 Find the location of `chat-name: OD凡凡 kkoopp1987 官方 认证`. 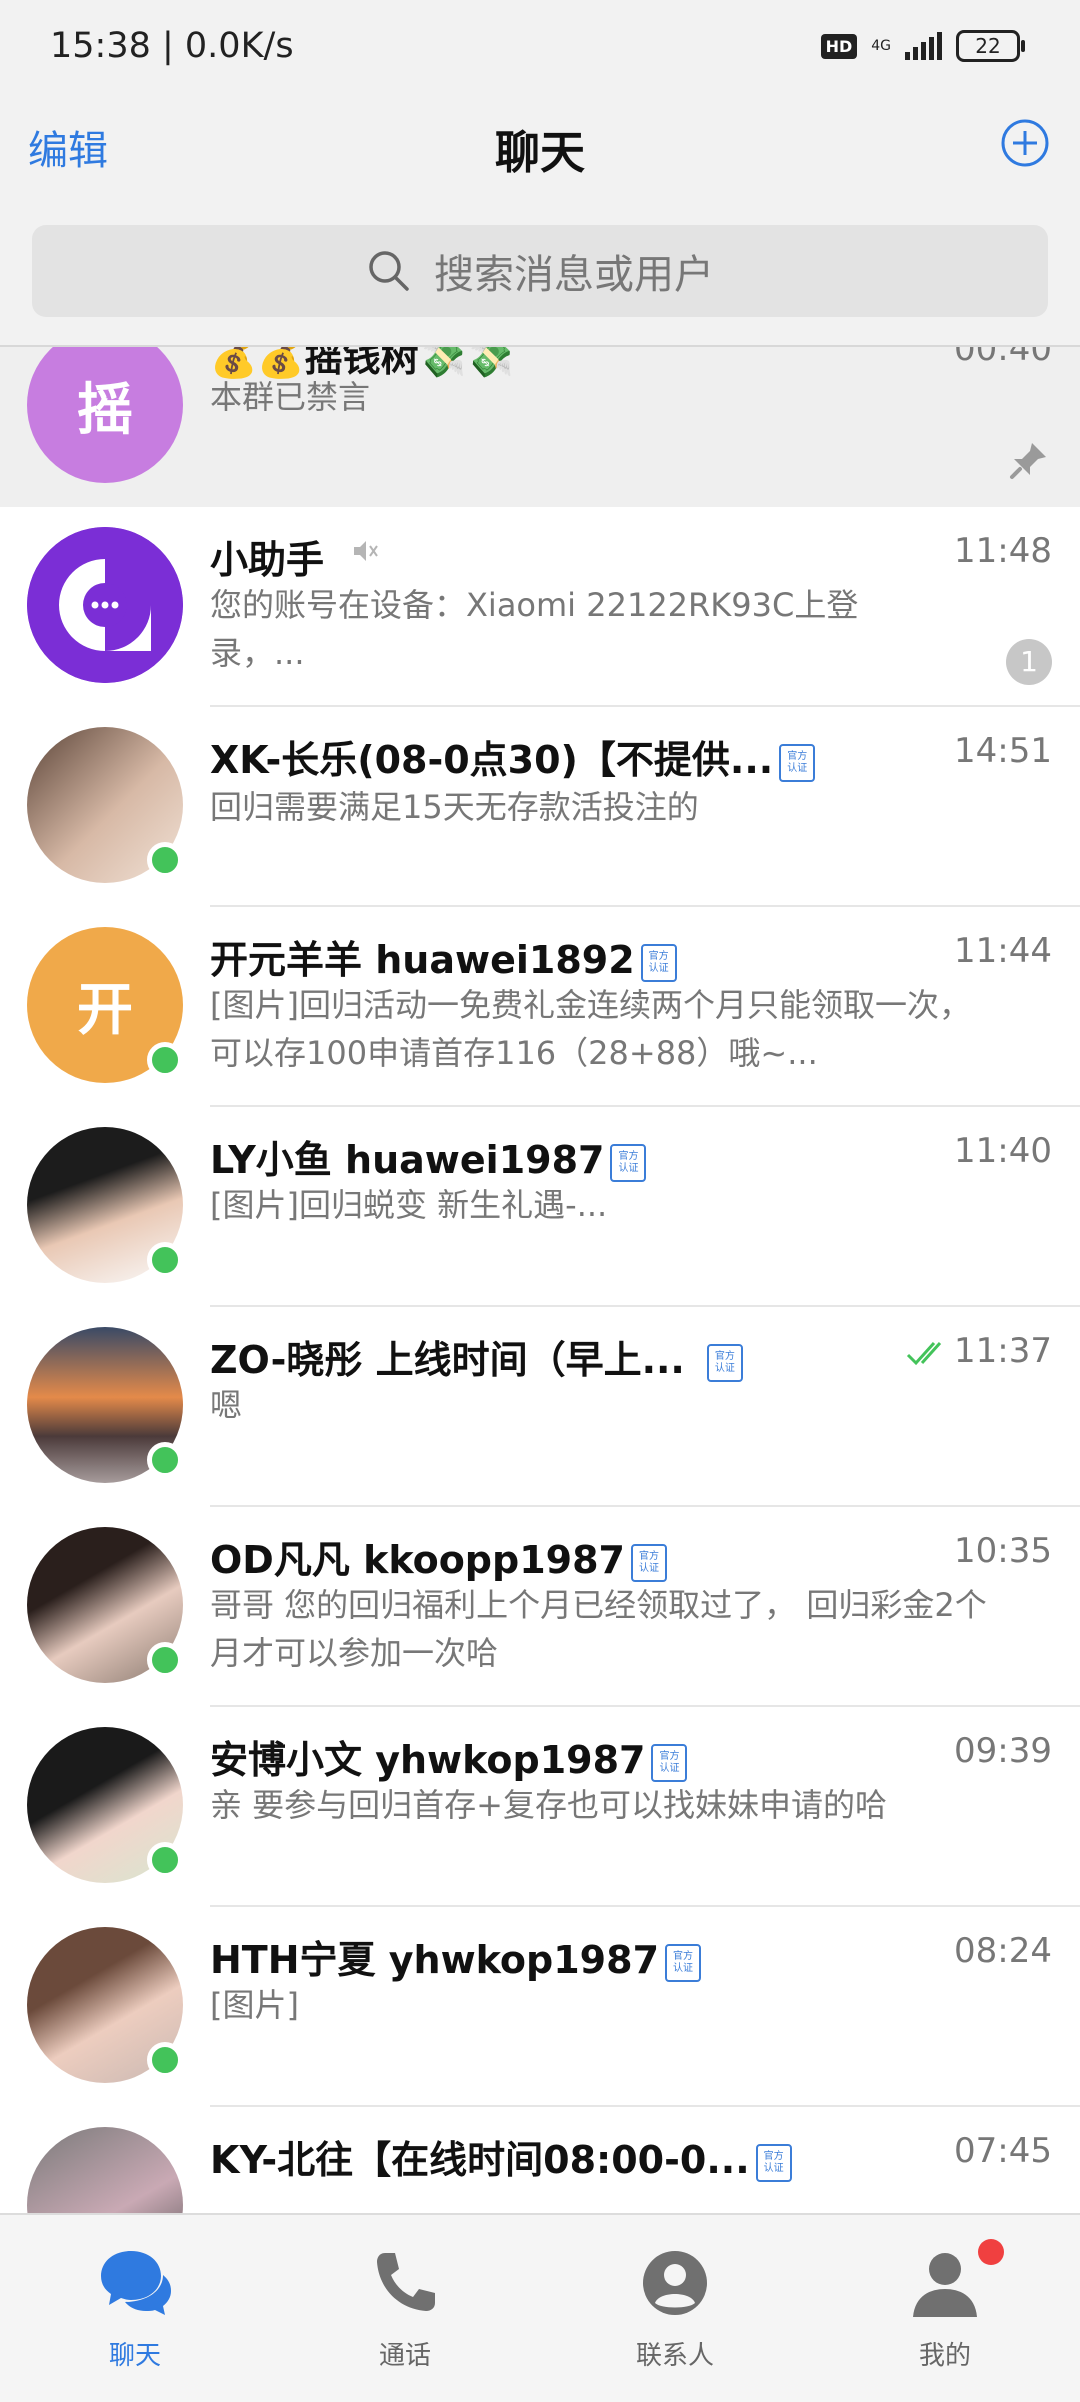

chat-name: OD凡凡 kkoopp1987 官方 认证 is located at coordinates (438, 1556).